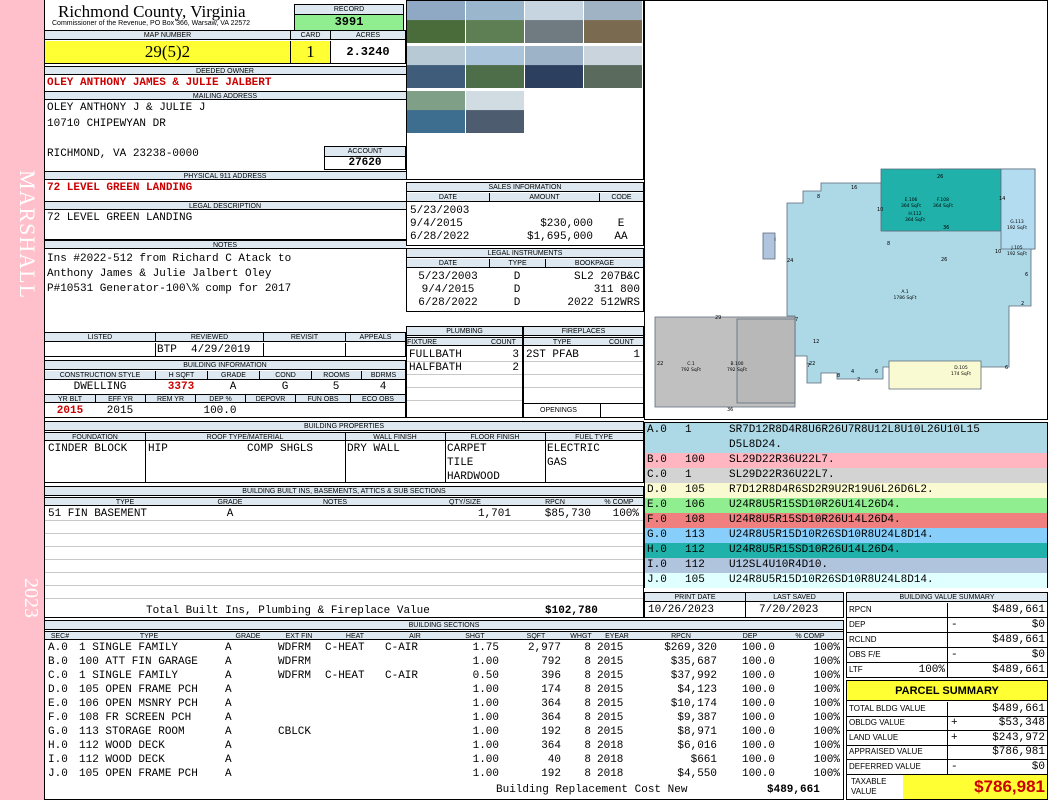 The image size is (1050, 800). What do you see at coordinates (846, 490) in the screenshot?
I see `sketch-code-row: D.0 105 R7D12R8D4R6SD2R9U2R19U6L26D6L2.` at bounding box center [846, 490].